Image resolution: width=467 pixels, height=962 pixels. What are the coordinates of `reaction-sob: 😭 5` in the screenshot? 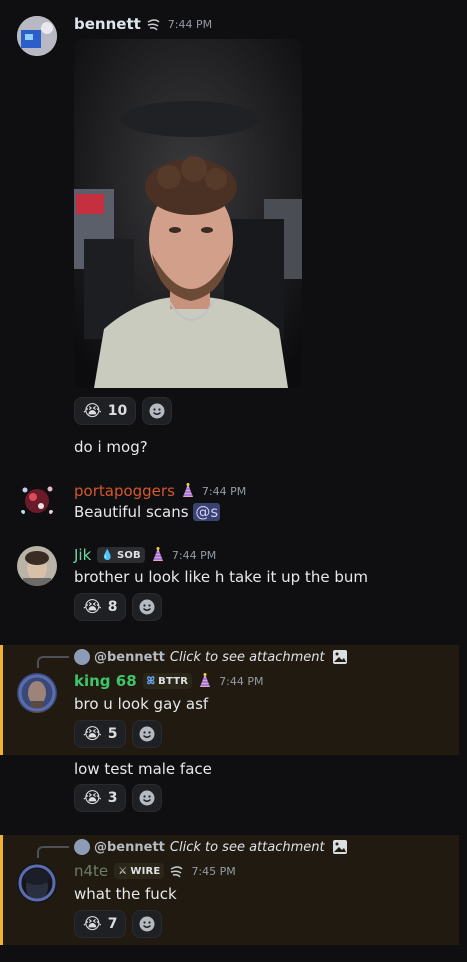 It's located at (100, 734).